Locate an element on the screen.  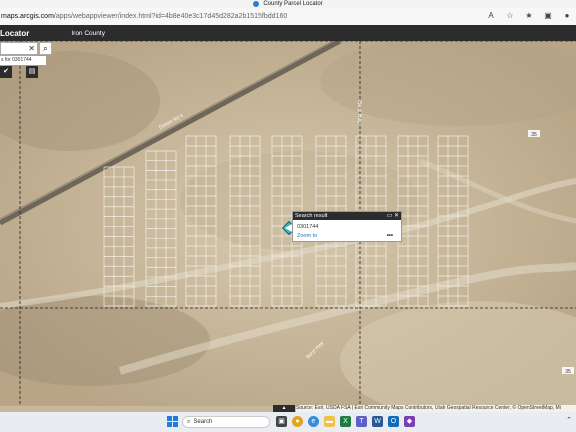
popup-controls: ▭ ✕ is located at coordinates (393, 216).